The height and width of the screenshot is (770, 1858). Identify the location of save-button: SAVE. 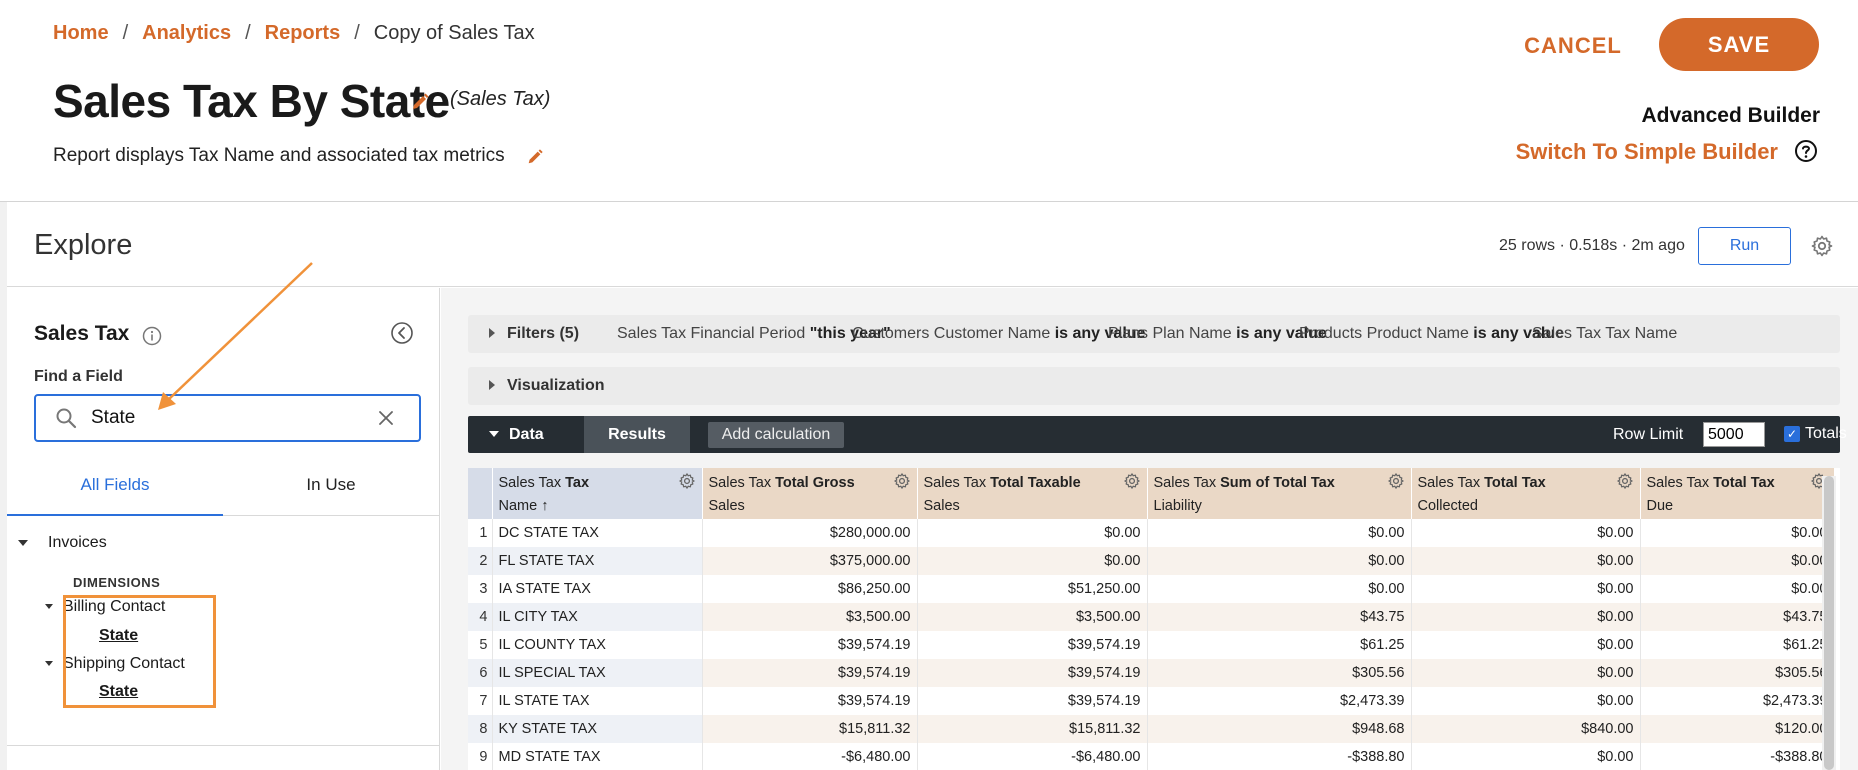
(1739, 44).